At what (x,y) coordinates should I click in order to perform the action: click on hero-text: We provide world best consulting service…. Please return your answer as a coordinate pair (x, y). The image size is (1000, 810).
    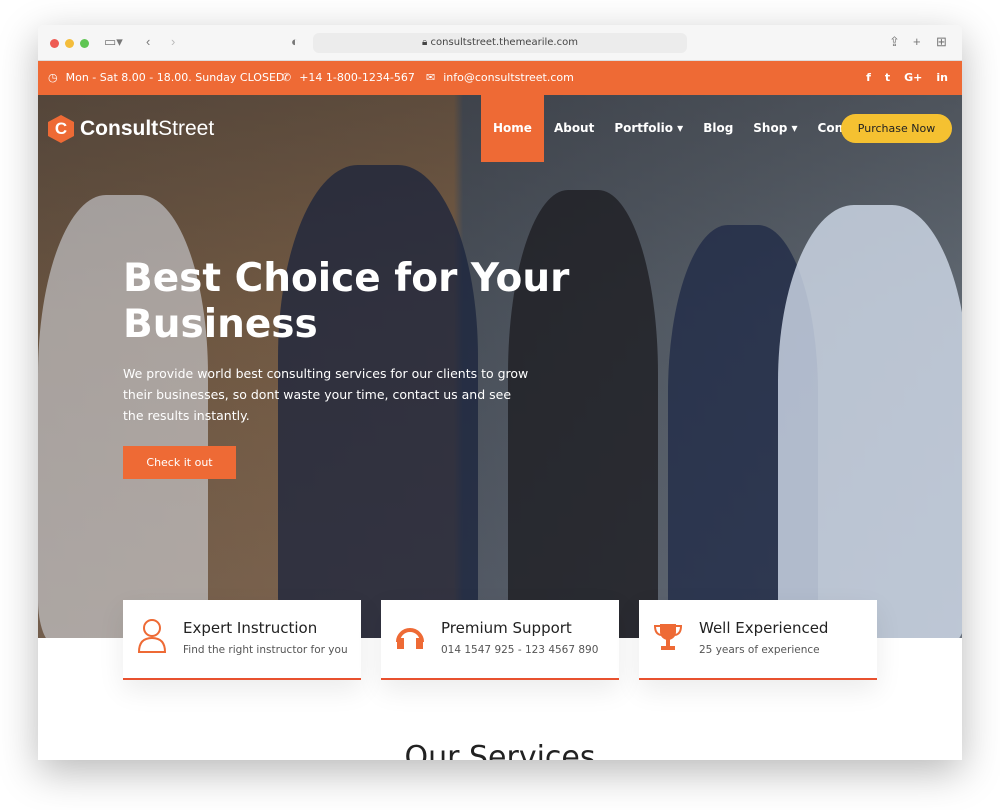
    Looking at the image, I should click on (326, 394).